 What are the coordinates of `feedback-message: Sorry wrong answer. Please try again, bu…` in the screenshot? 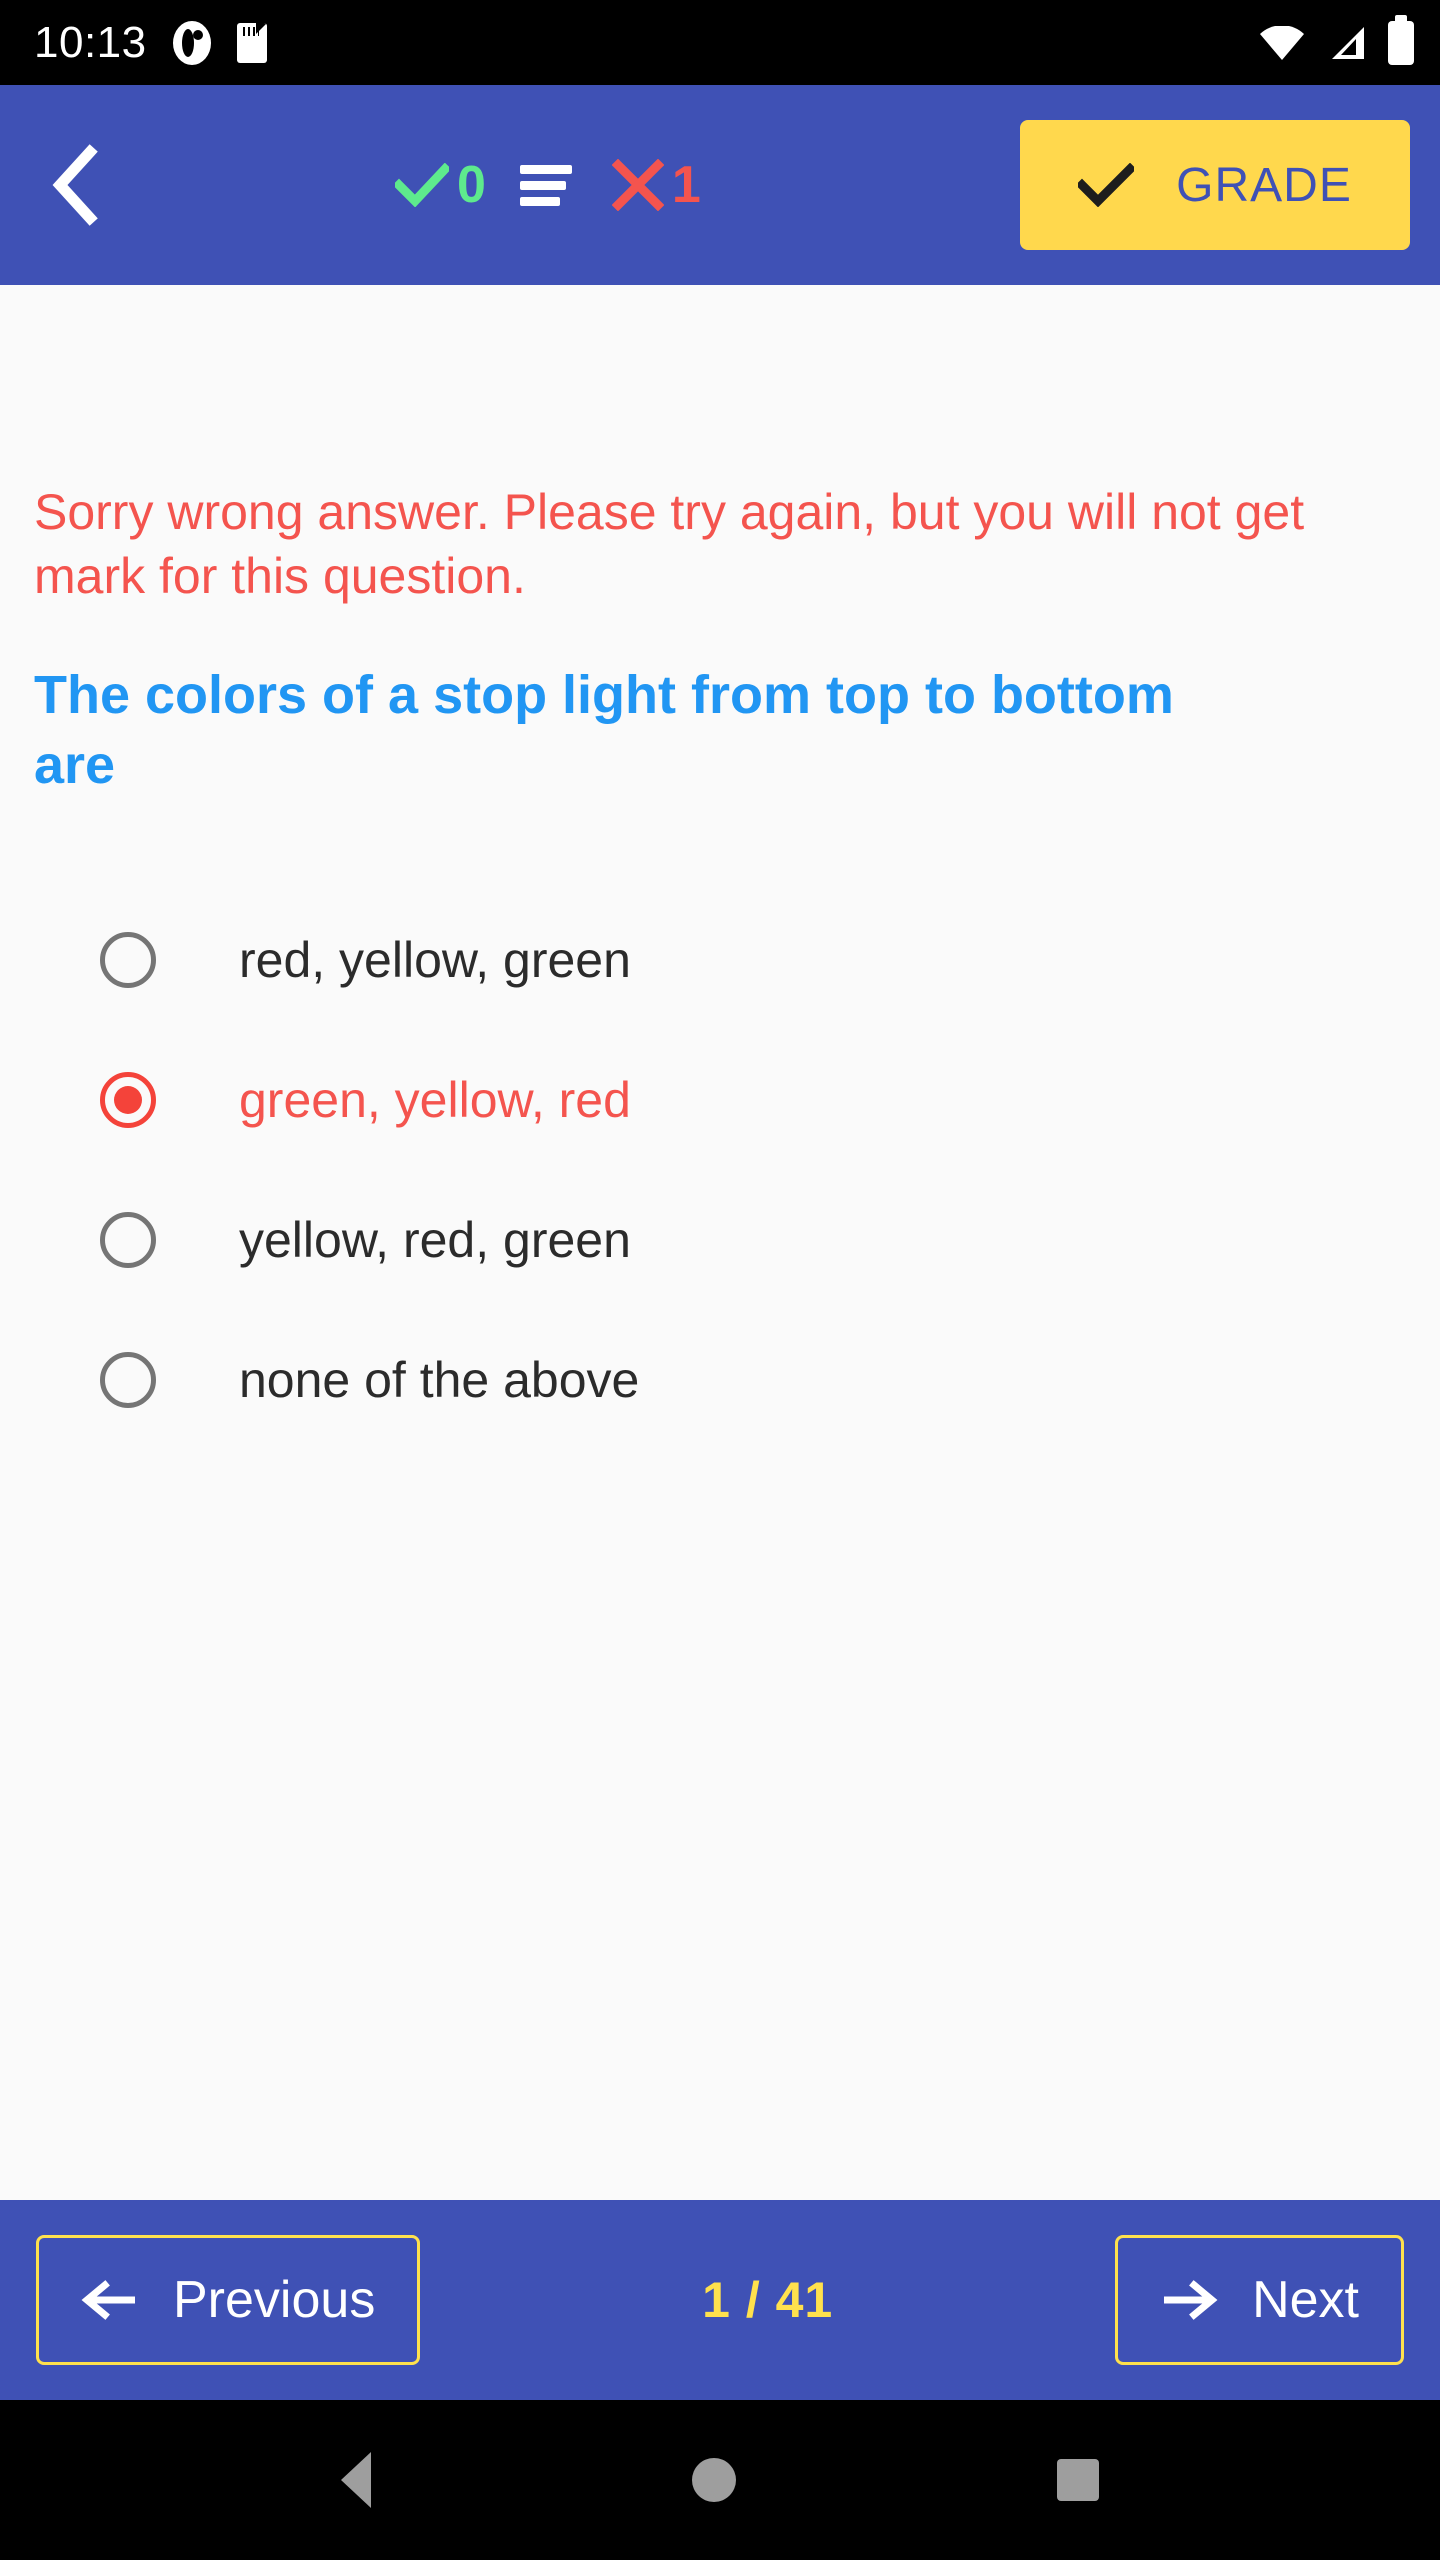 It's located at (669, 544).